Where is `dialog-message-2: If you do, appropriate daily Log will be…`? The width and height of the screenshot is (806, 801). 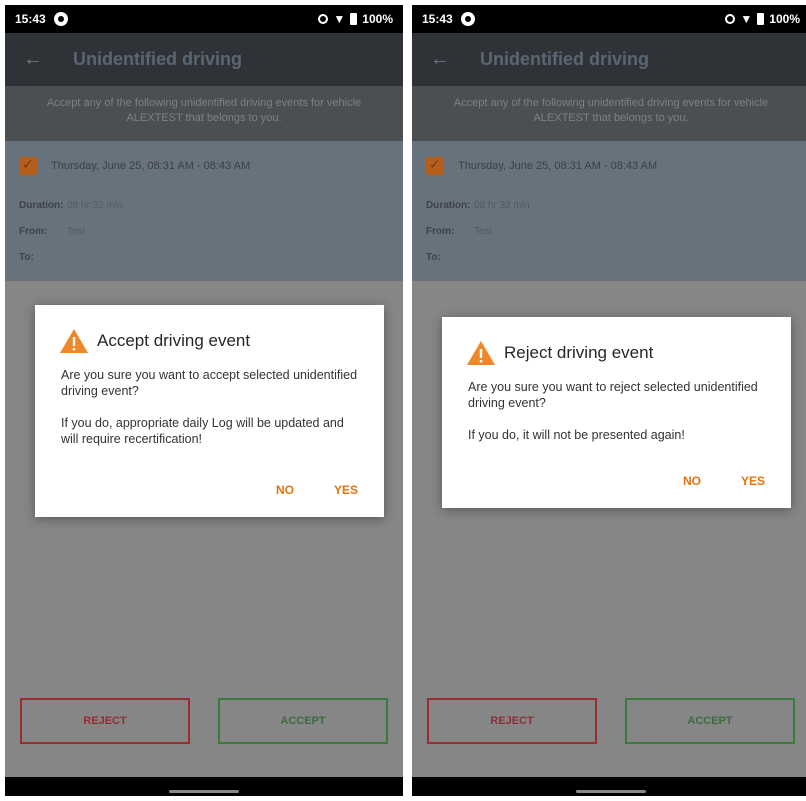
dialog-message-2: If you do, appropriate daily Log will be… is located at coordinates (202, 431).